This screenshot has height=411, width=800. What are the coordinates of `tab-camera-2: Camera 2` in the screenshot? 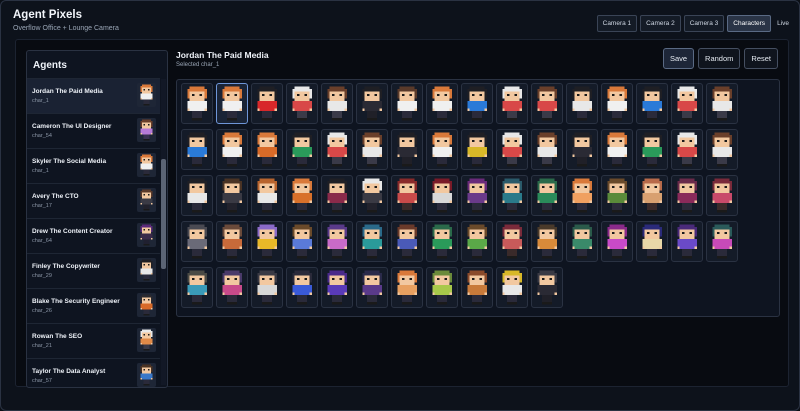 It's located at (660, 23).